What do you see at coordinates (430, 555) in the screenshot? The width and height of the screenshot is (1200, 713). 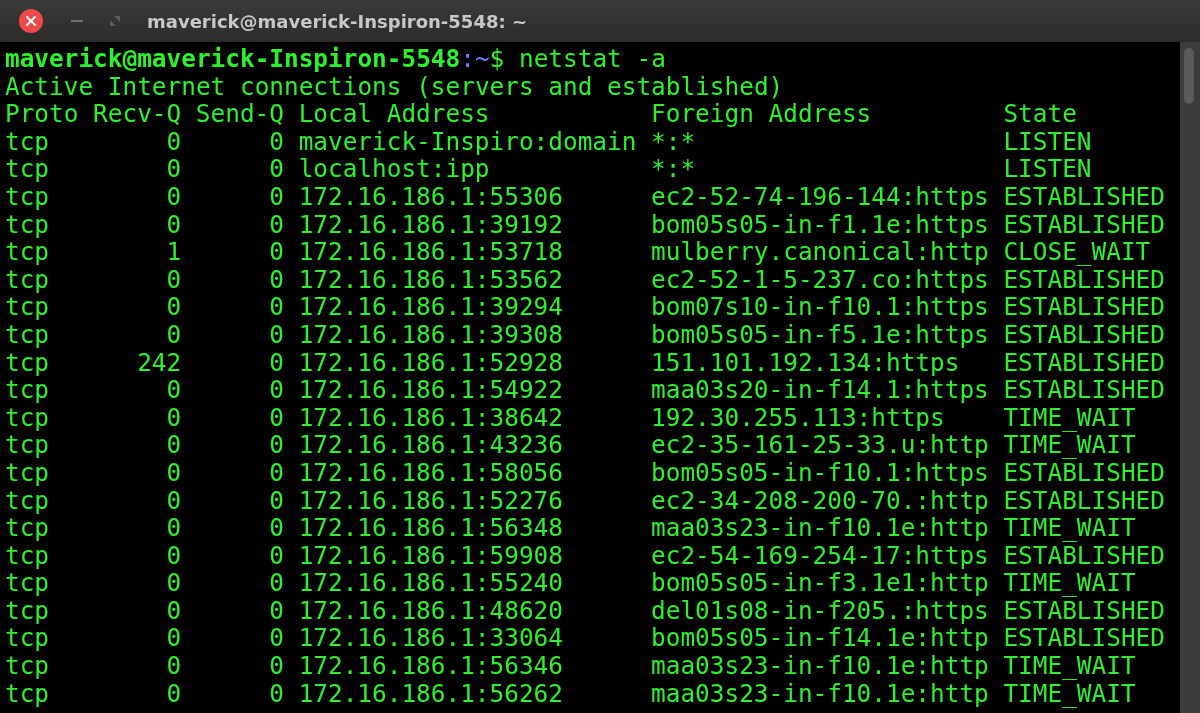 I see `table-cell: 172.16.186.1:59908` at bounding box center [430, 555].